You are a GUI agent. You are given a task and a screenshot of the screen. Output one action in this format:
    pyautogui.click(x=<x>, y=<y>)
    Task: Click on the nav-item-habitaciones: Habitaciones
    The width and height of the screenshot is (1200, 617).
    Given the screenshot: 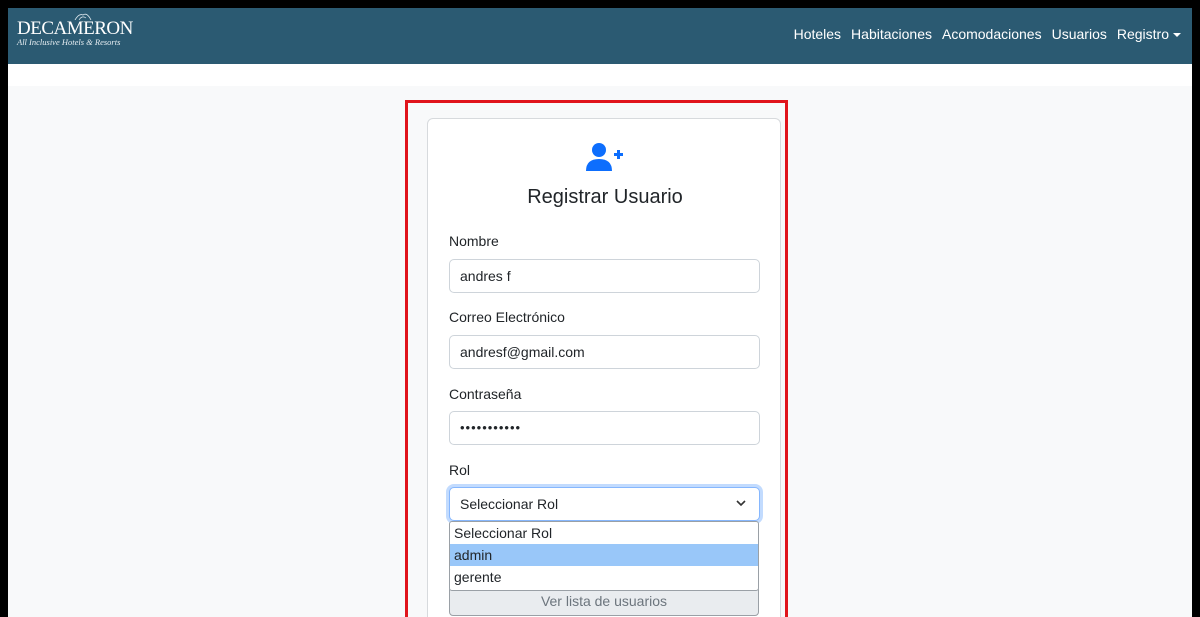 What is the action you would take?
    pyautogui.click(x=891, y=34)
    